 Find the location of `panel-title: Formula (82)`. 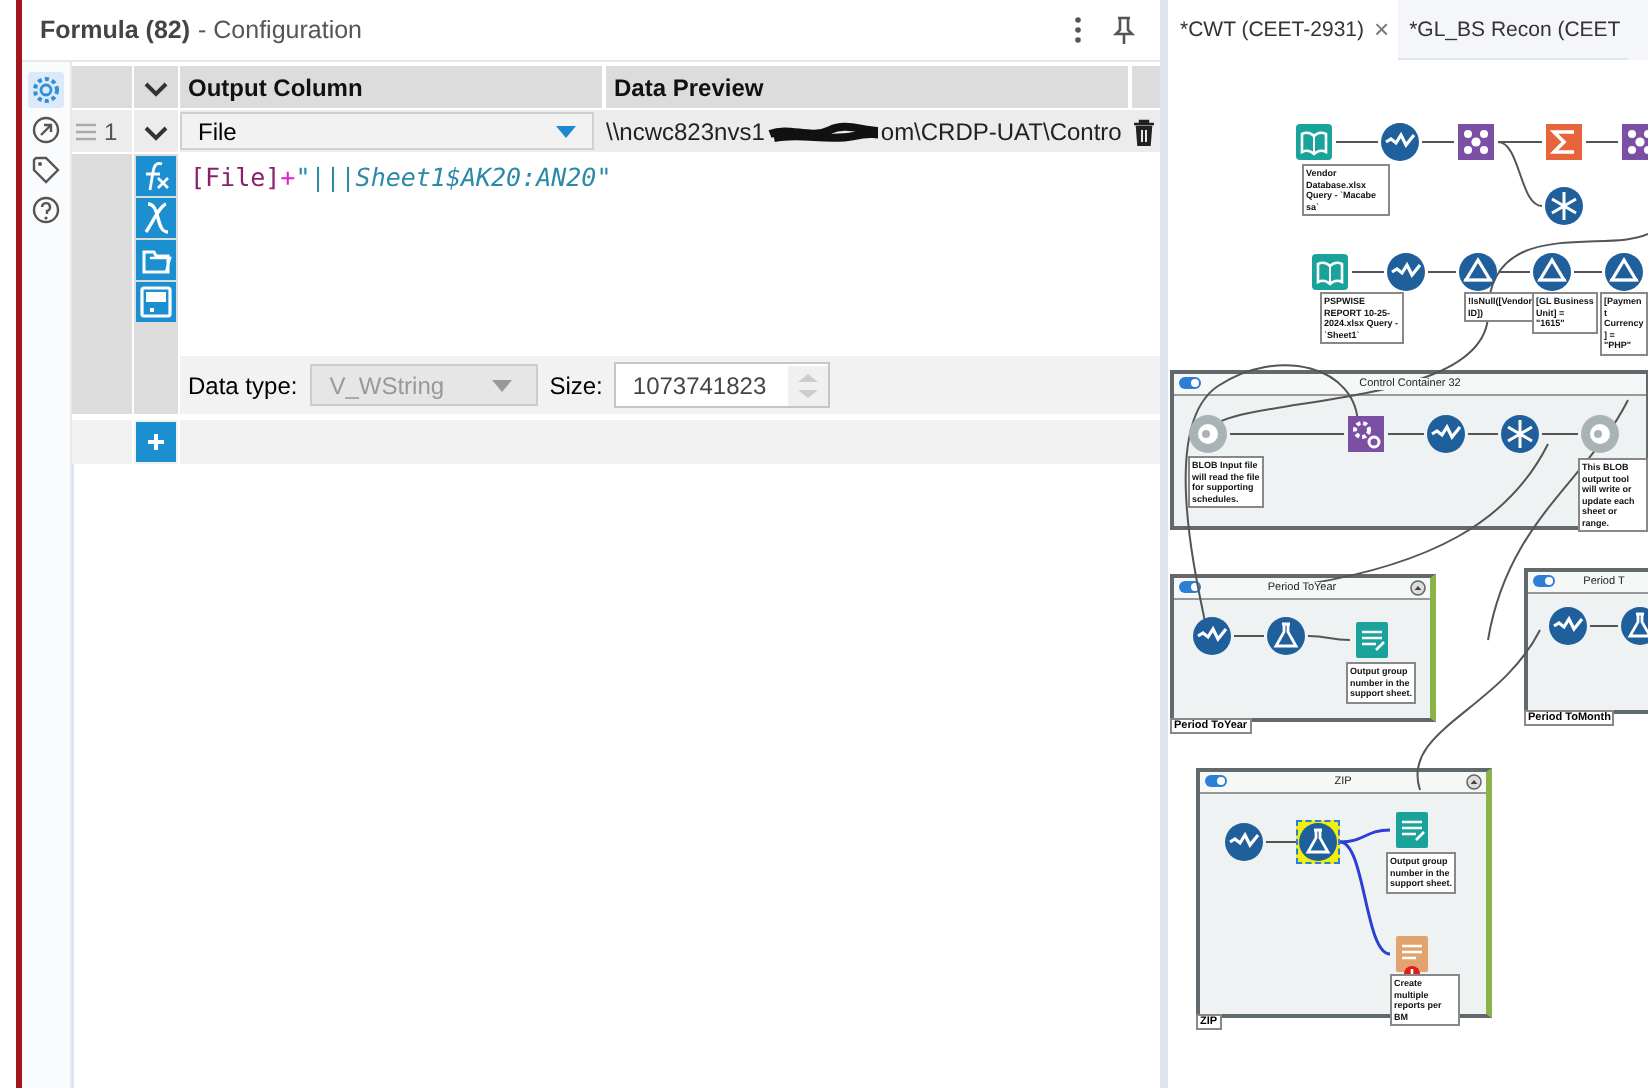

panel-title: Formula (82) is located at coordinates (115, 30).